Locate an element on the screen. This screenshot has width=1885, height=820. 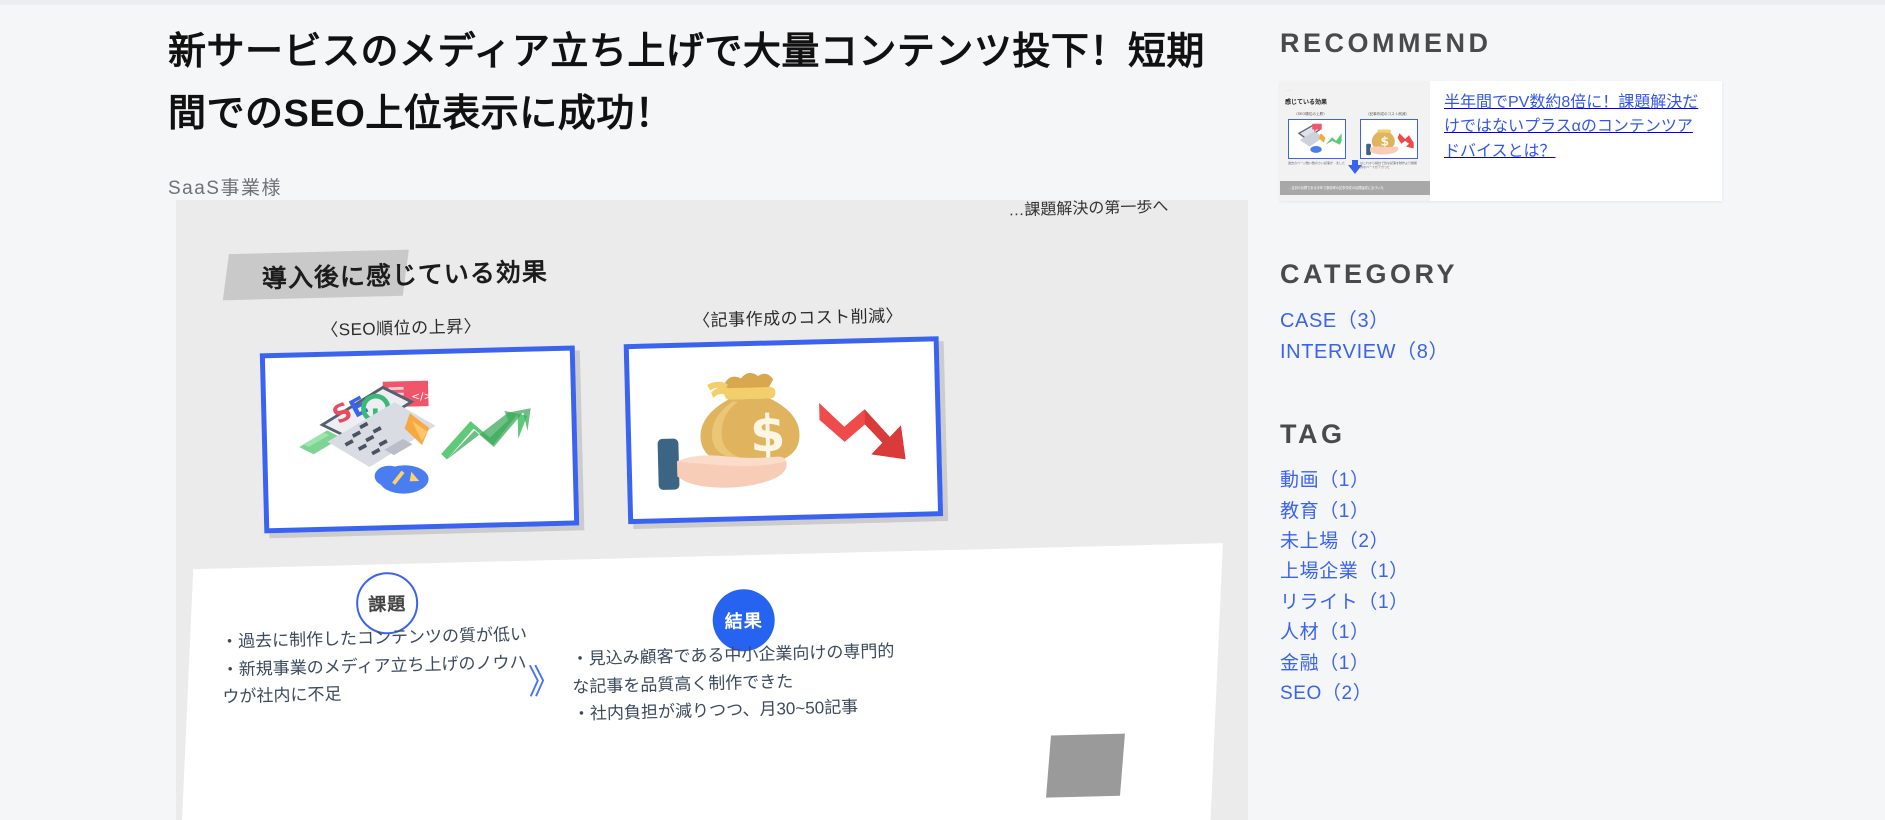
hand-money-bag-declining-arrow-icon: $ is located at coordinates (781, 431).